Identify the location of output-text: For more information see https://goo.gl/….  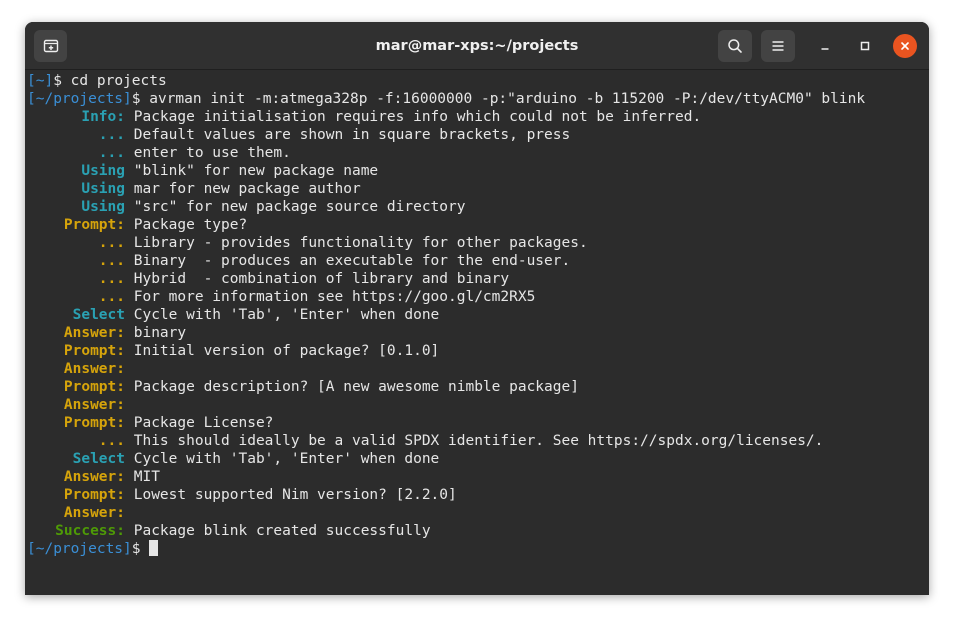
(334, 297).